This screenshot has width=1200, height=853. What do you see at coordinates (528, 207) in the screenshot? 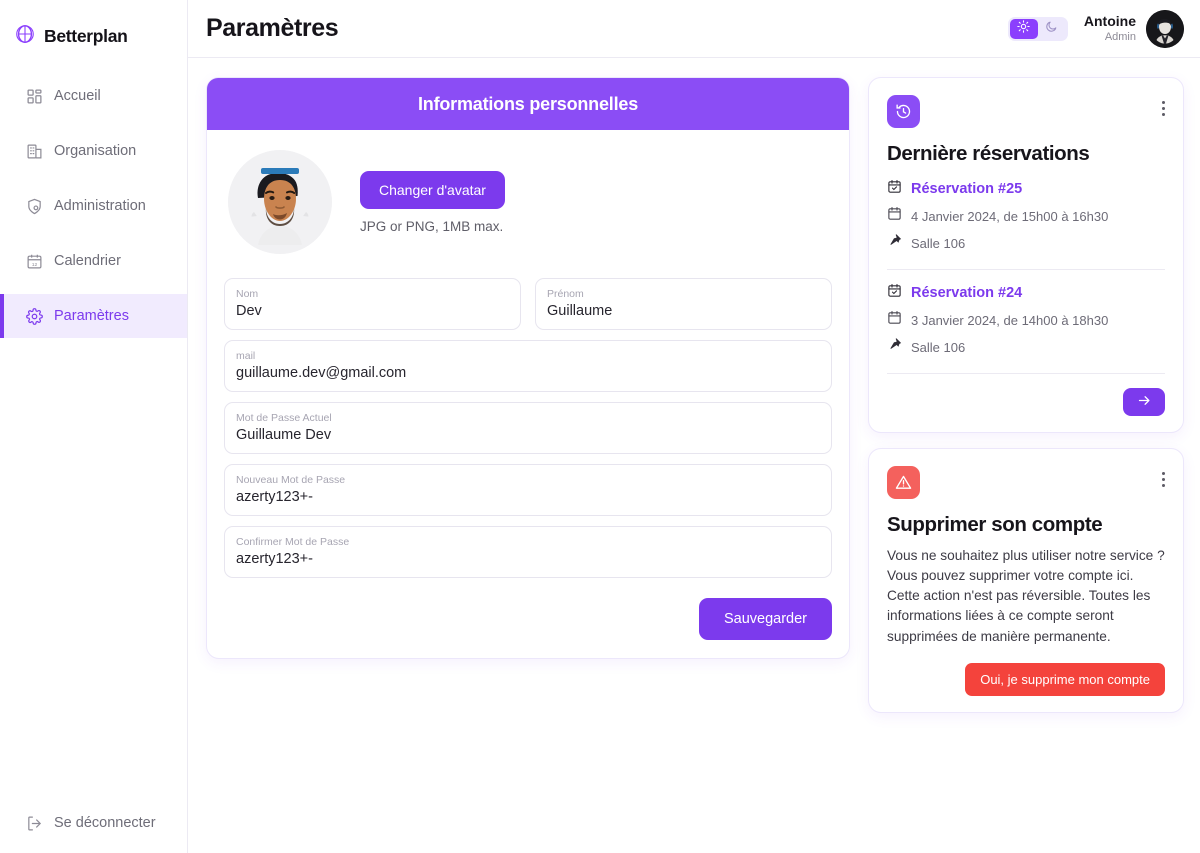
I see `avatar-row: Changer d'avatar JPG or PNG, 1MB max.` at bounding box center [528, 207].